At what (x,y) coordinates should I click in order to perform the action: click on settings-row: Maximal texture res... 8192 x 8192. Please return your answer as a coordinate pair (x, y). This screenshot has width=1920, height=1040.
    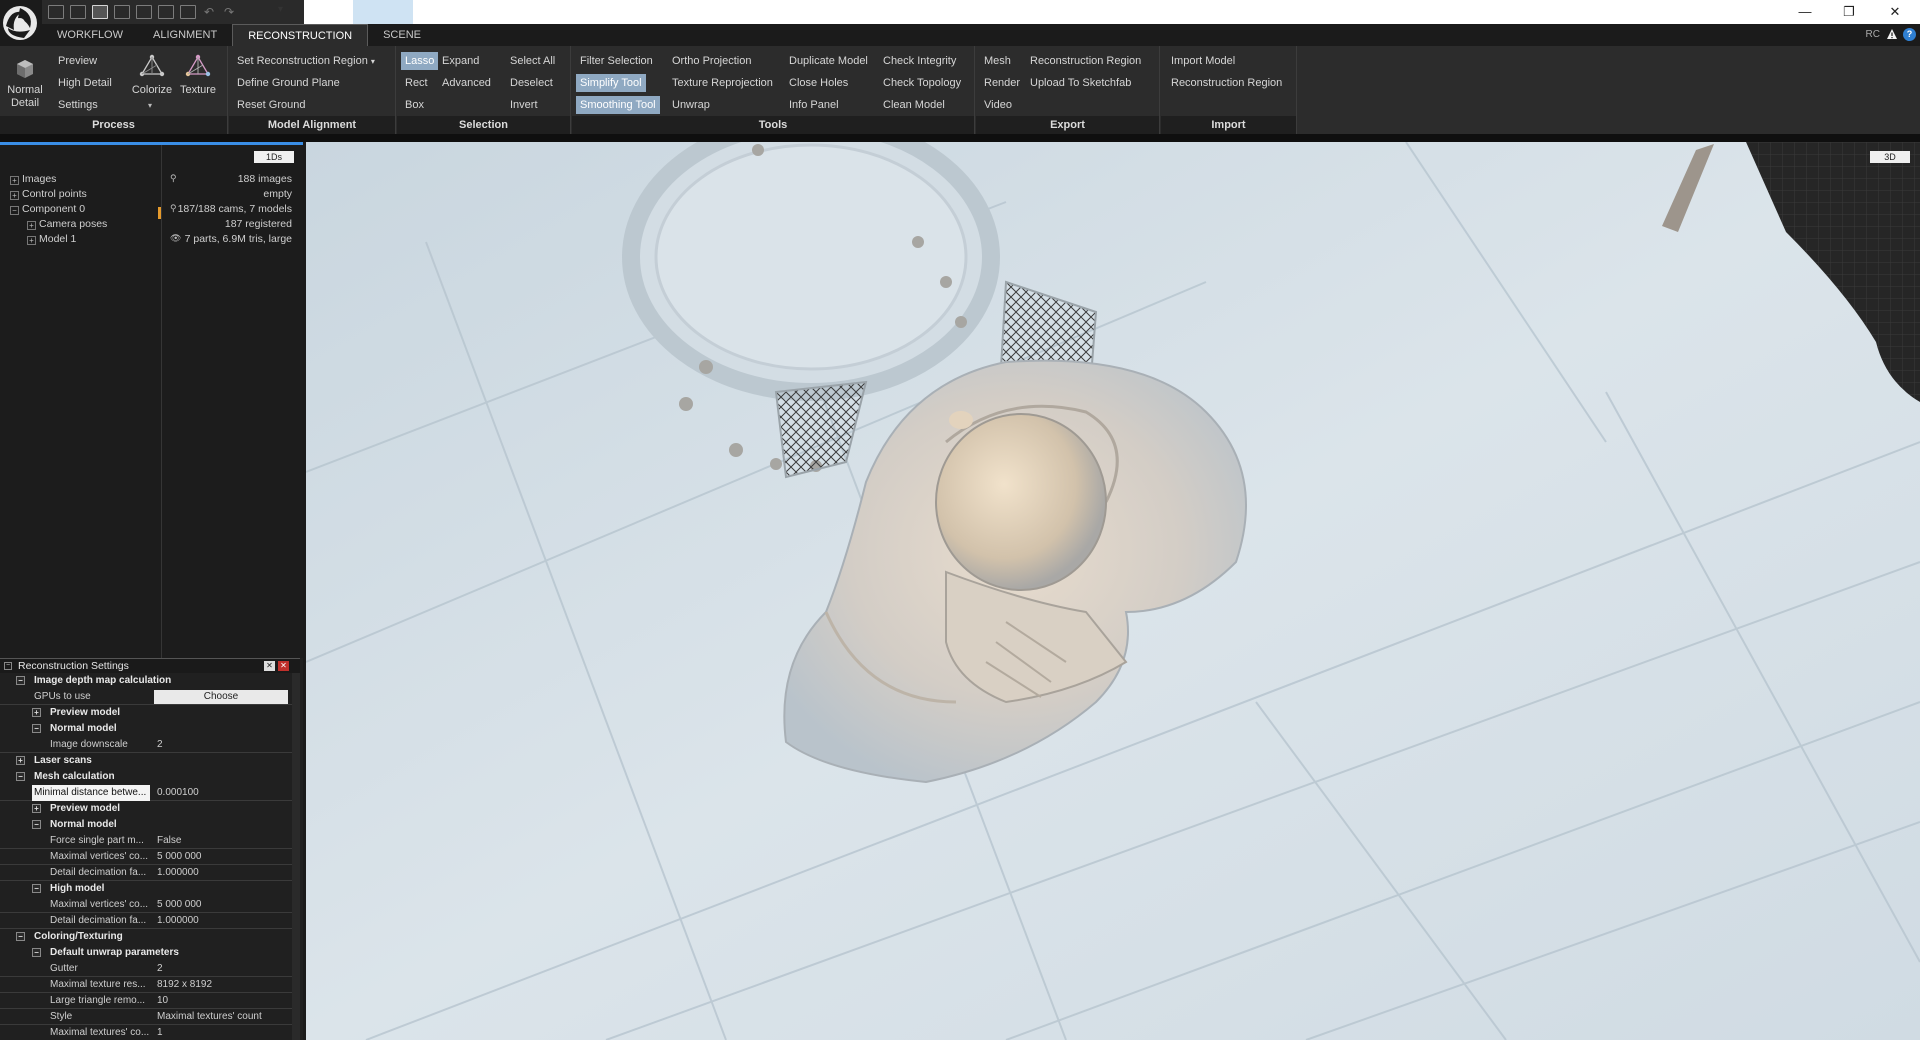
    Looking at the image, I should click on (146, 985).